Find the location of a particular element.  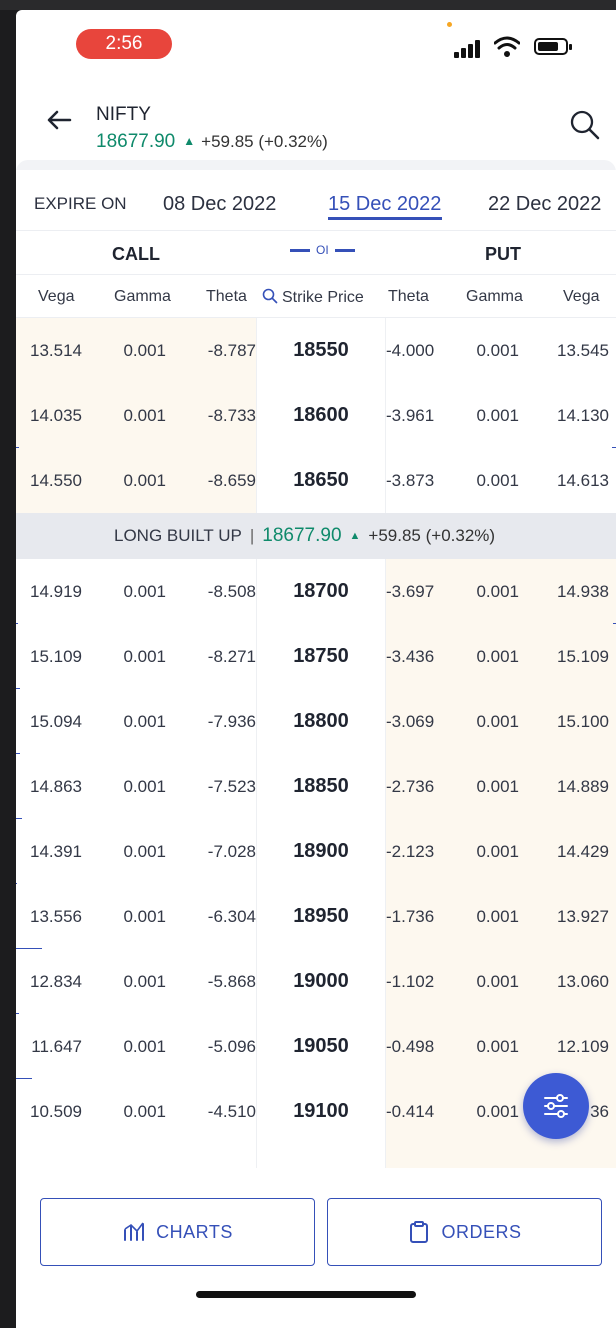

table-row: 14.919 0.001 -8.508 -3.697 0.001 14.938 18700 is located at coordinates (316, 592).